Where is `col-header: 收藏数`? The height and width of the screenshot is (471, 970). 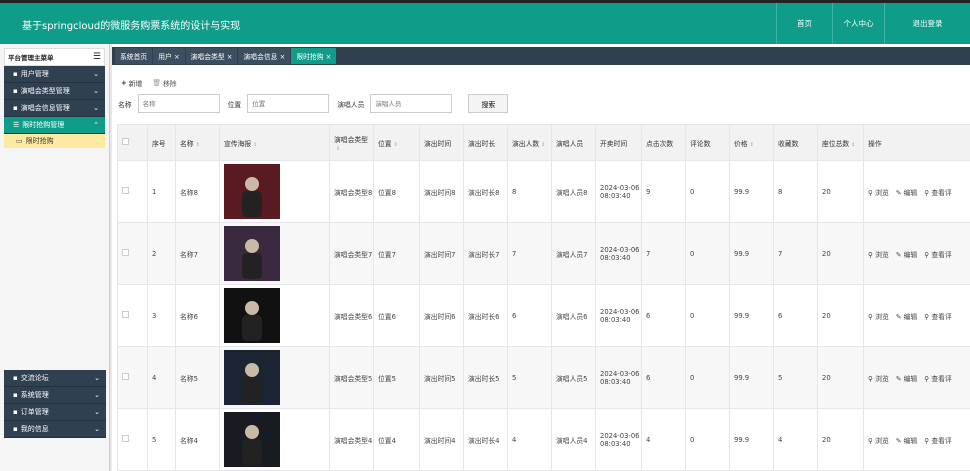
col-header: 收藏数 is located at coordinates (795, 142).